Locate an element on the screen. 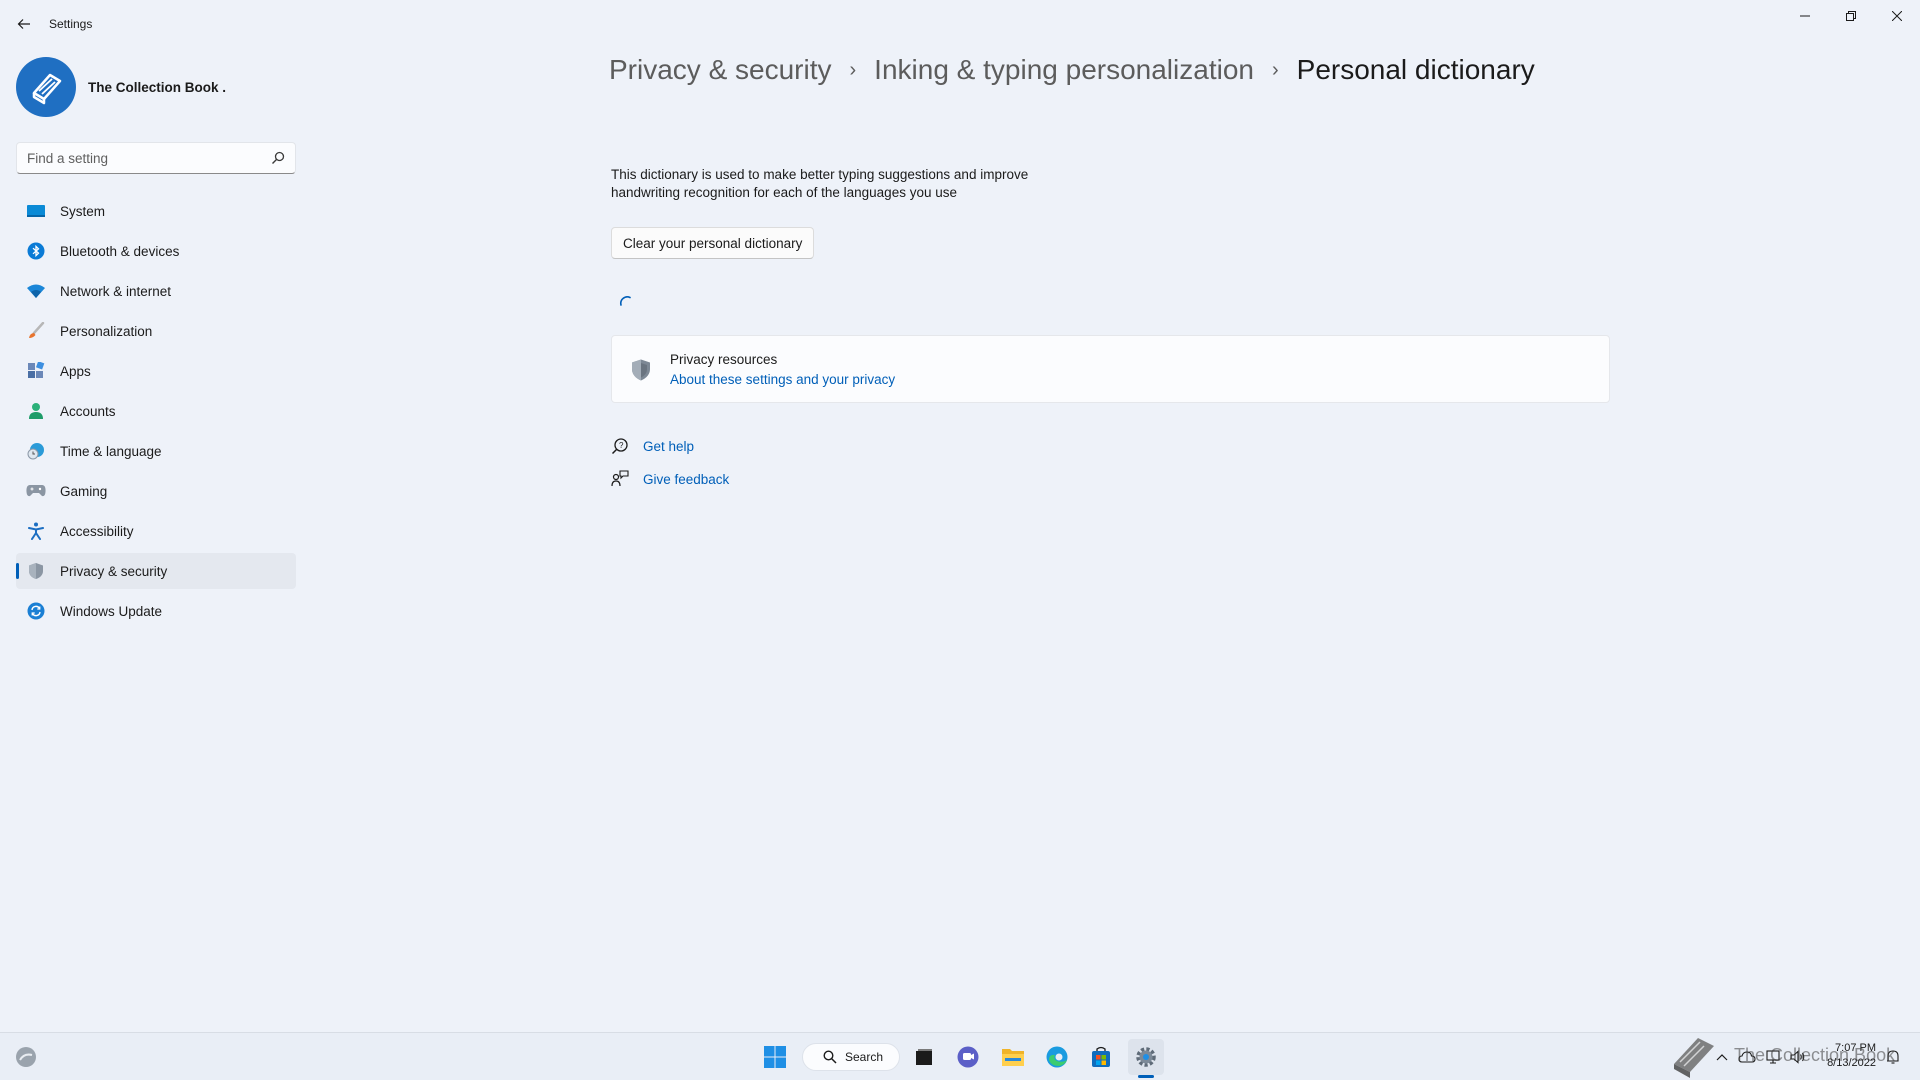  sidebar-item-bluetooth-devices: Bluetooth & devices is located at coordinates (156, 251).